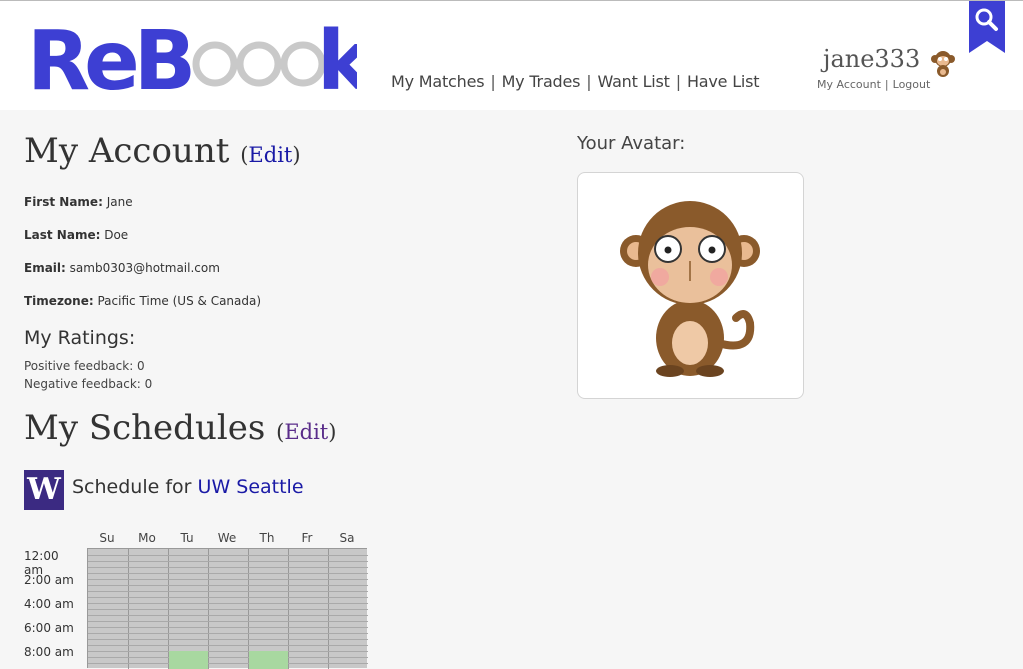  Describe the element at coordinates (438, 81) in the screenshot. I see `nav-my-matches: My Matches` at that location.